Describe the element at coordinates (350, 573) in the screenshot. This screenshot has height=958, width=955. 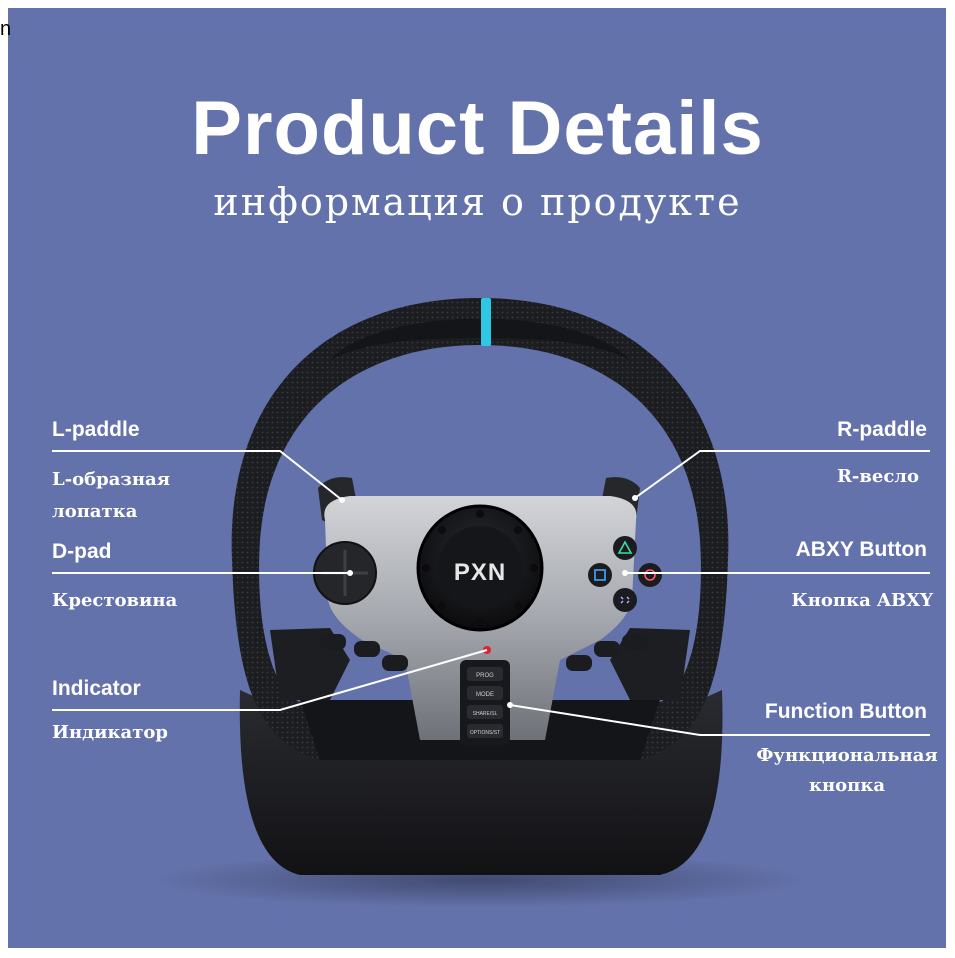
I see `dpad-callout-dot` at that location.